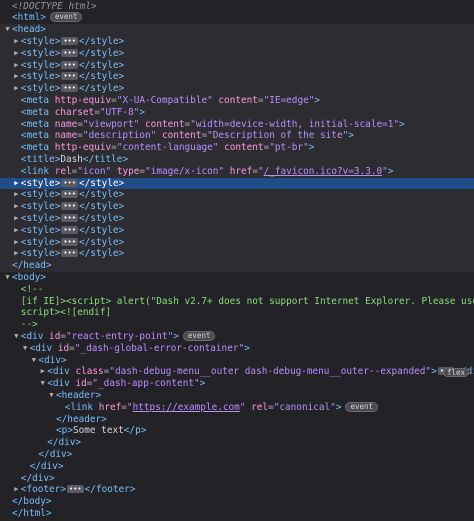 Image resolution: width=474 pixels, height=521 pixels. I want to click on markup-node: <p>Some text</p>, so click(237, 431).